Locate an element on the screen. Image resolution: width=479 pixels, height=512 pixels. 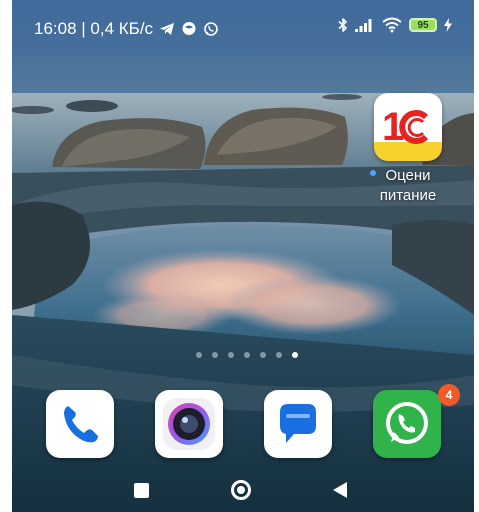
recents-button is located at coordinates (141, 490).